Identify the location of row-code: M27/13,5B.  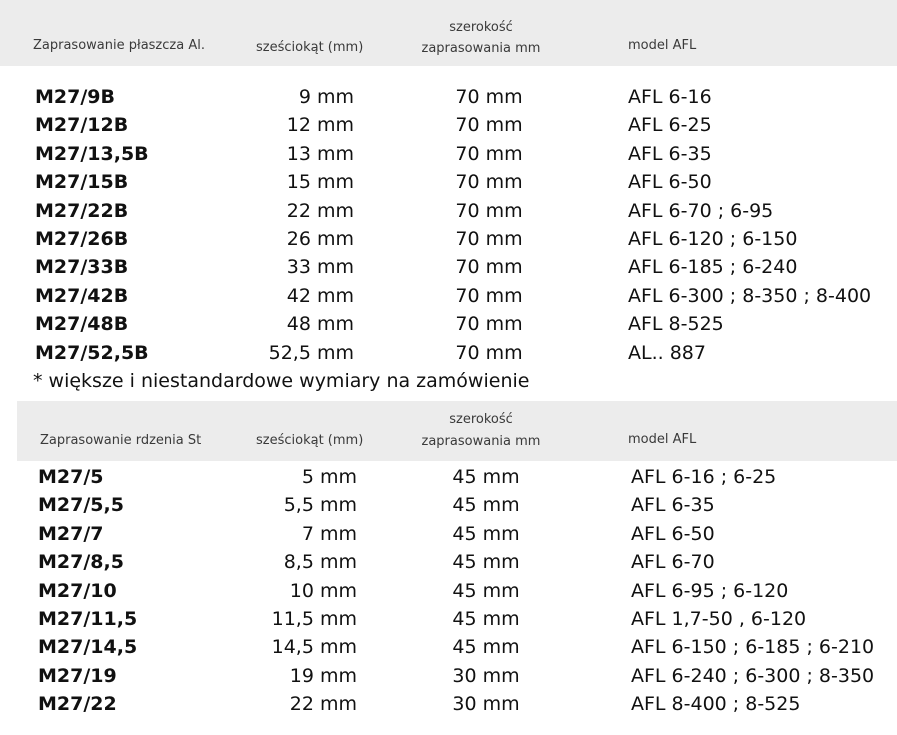
(92, 153).